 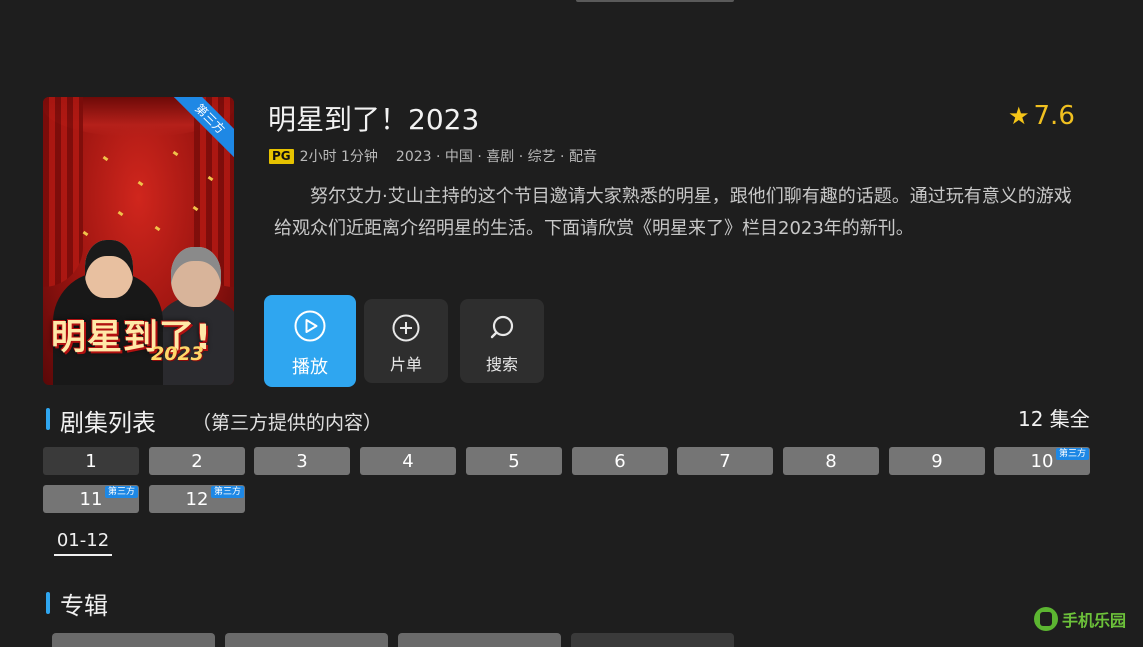 I want to click on episode-button: 5, so click(x=514, y=461).